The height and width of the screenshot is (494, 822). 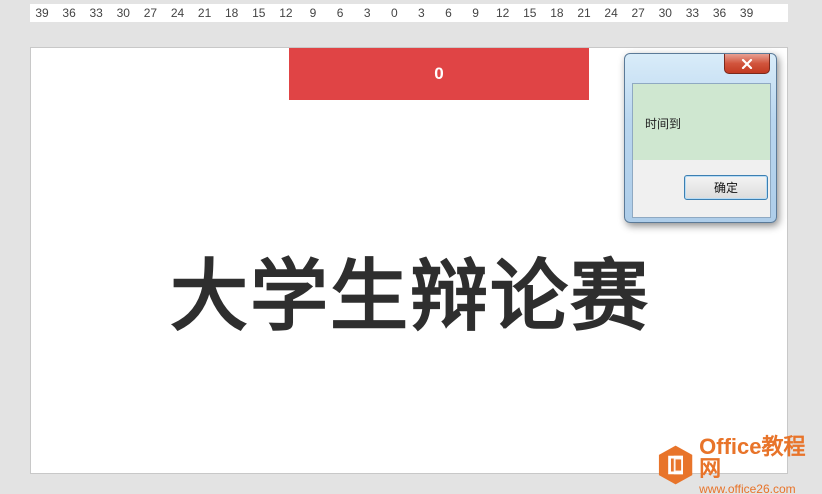 What do you see at coordinates (701, 122) in the screenshot?
I see `dialog-message-area: 时间到` at bounding box center [701, 122].